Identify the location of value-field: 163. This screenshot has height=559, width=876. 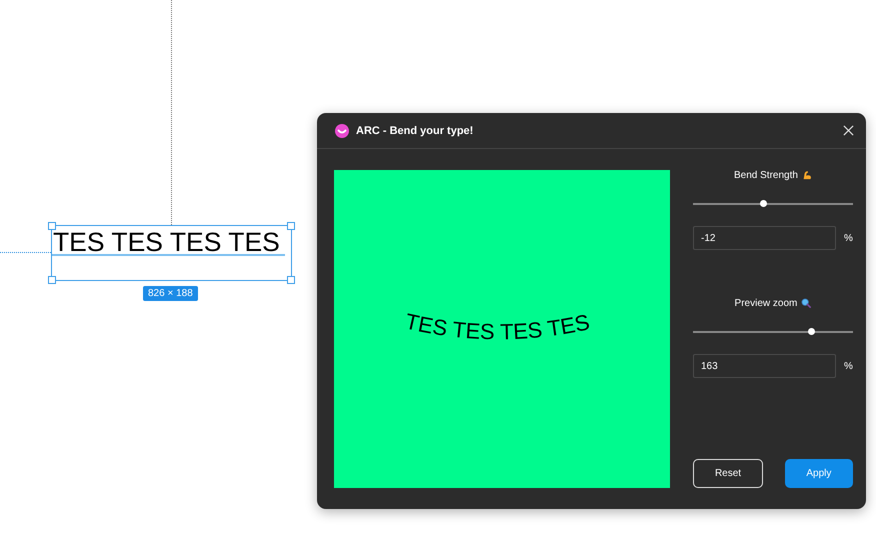
(764, 366).